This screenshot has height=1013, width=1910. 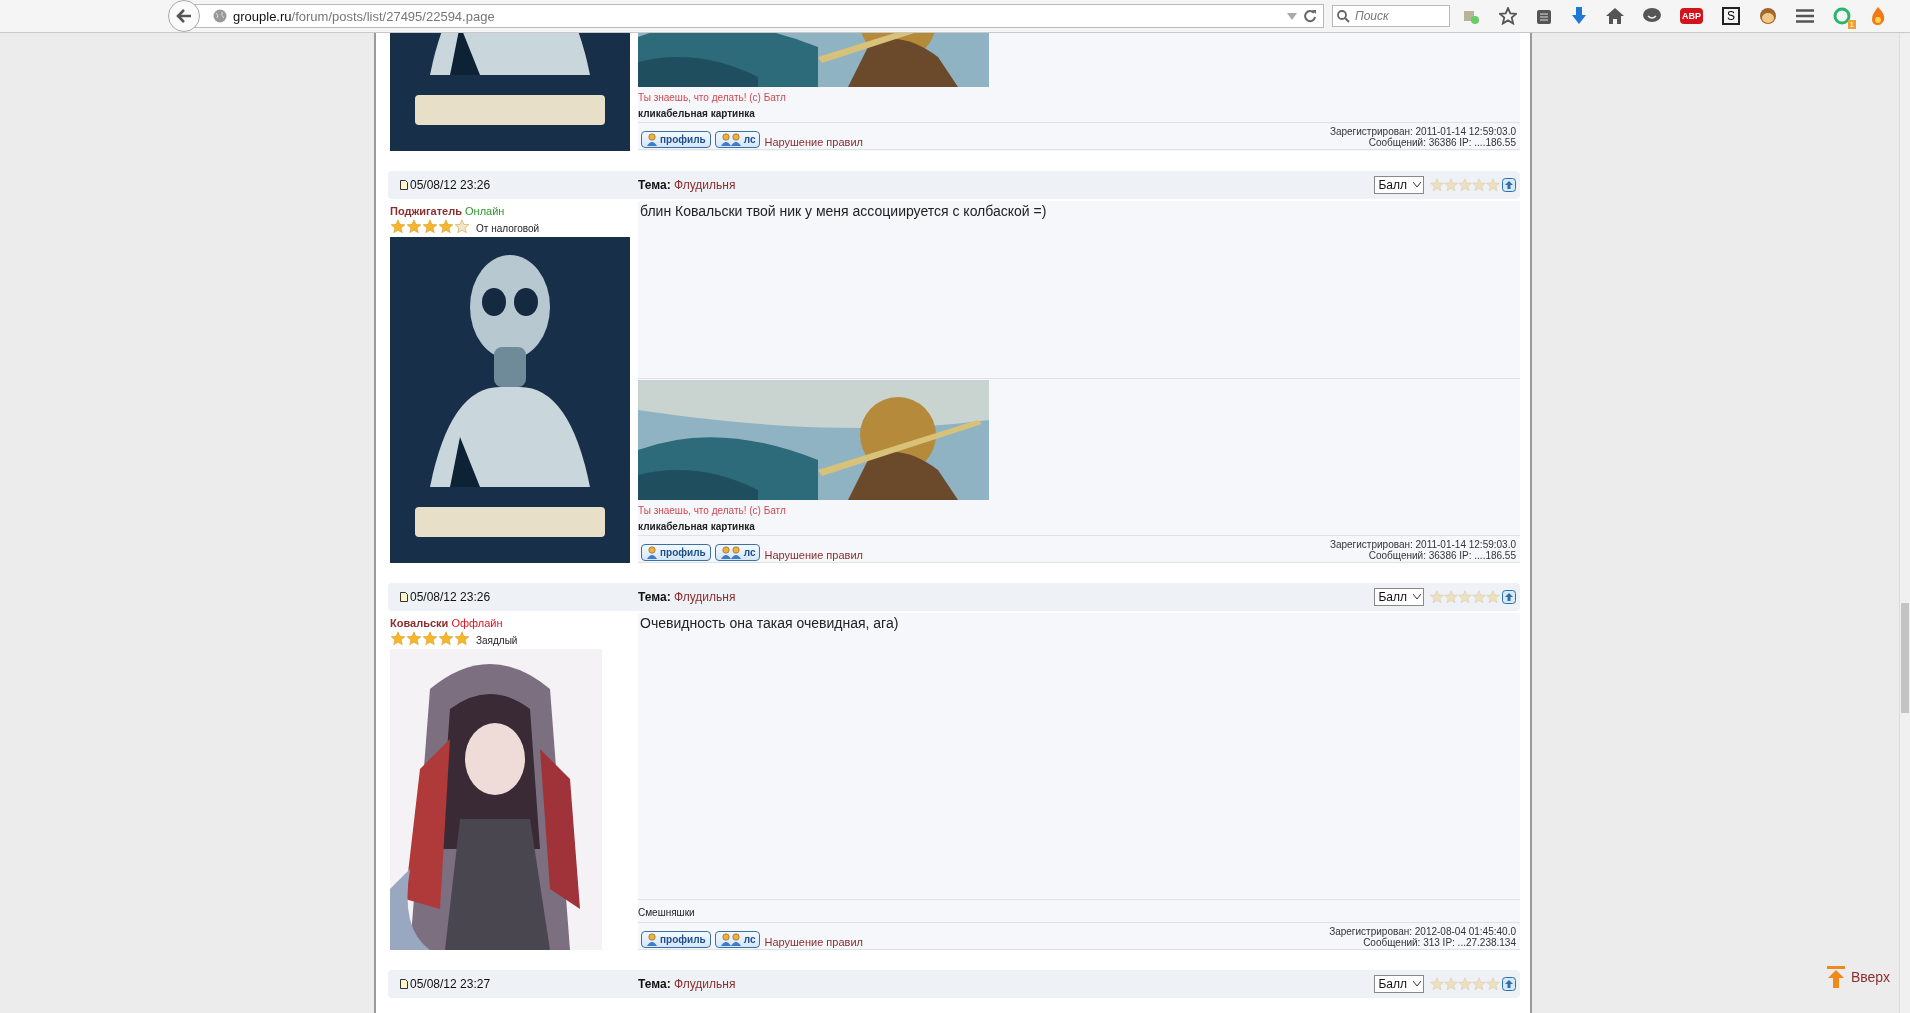 I want to click on arrow-up-icon, so click(x=1835, y=977).